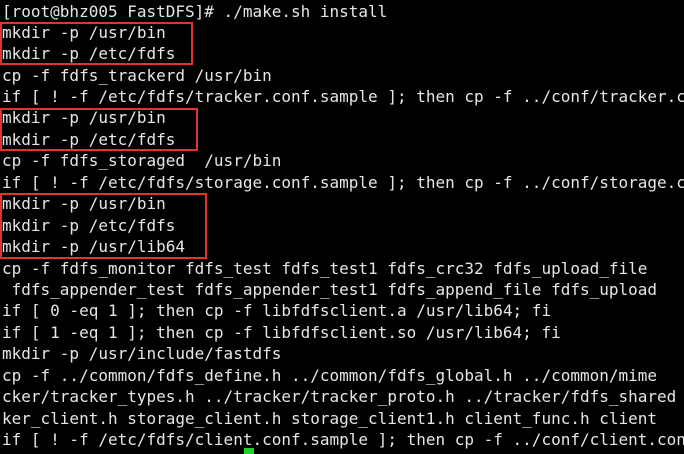 The height and width of the screenshot is (454, 684). Describe the element at coordinates (142, 353) in the screenshot. I see `output-line: mkdir -p /usr/include/fastdfs` at that location.